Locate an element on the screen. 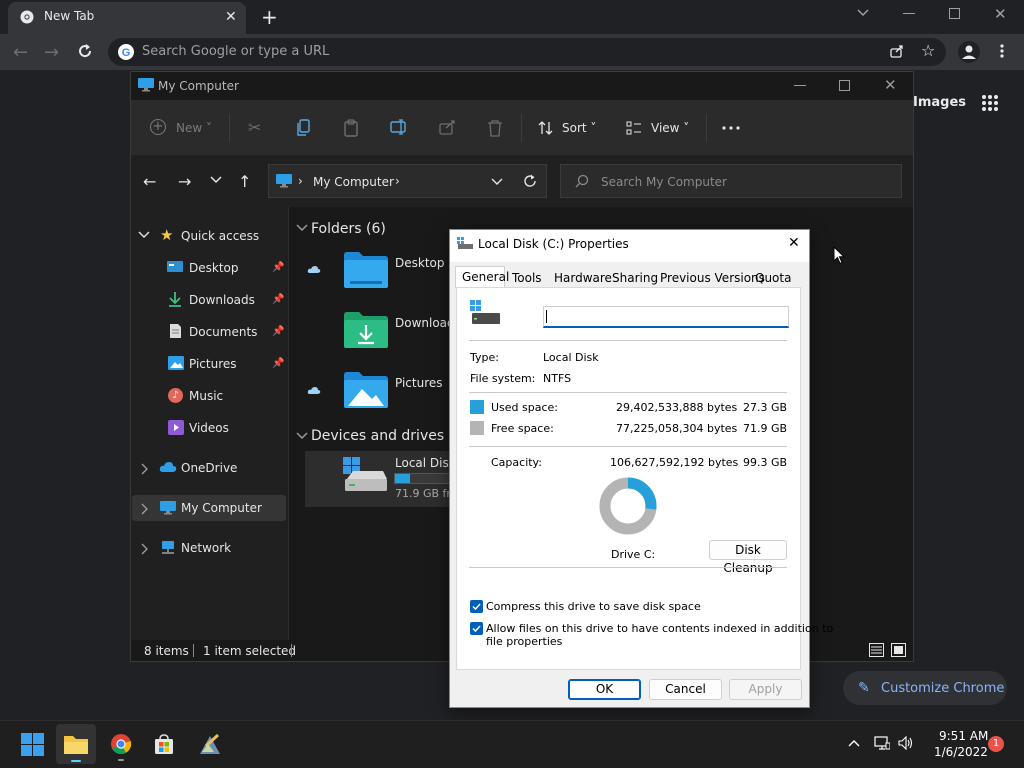  new-tab-icon: + is located at coordinates (269, 17).